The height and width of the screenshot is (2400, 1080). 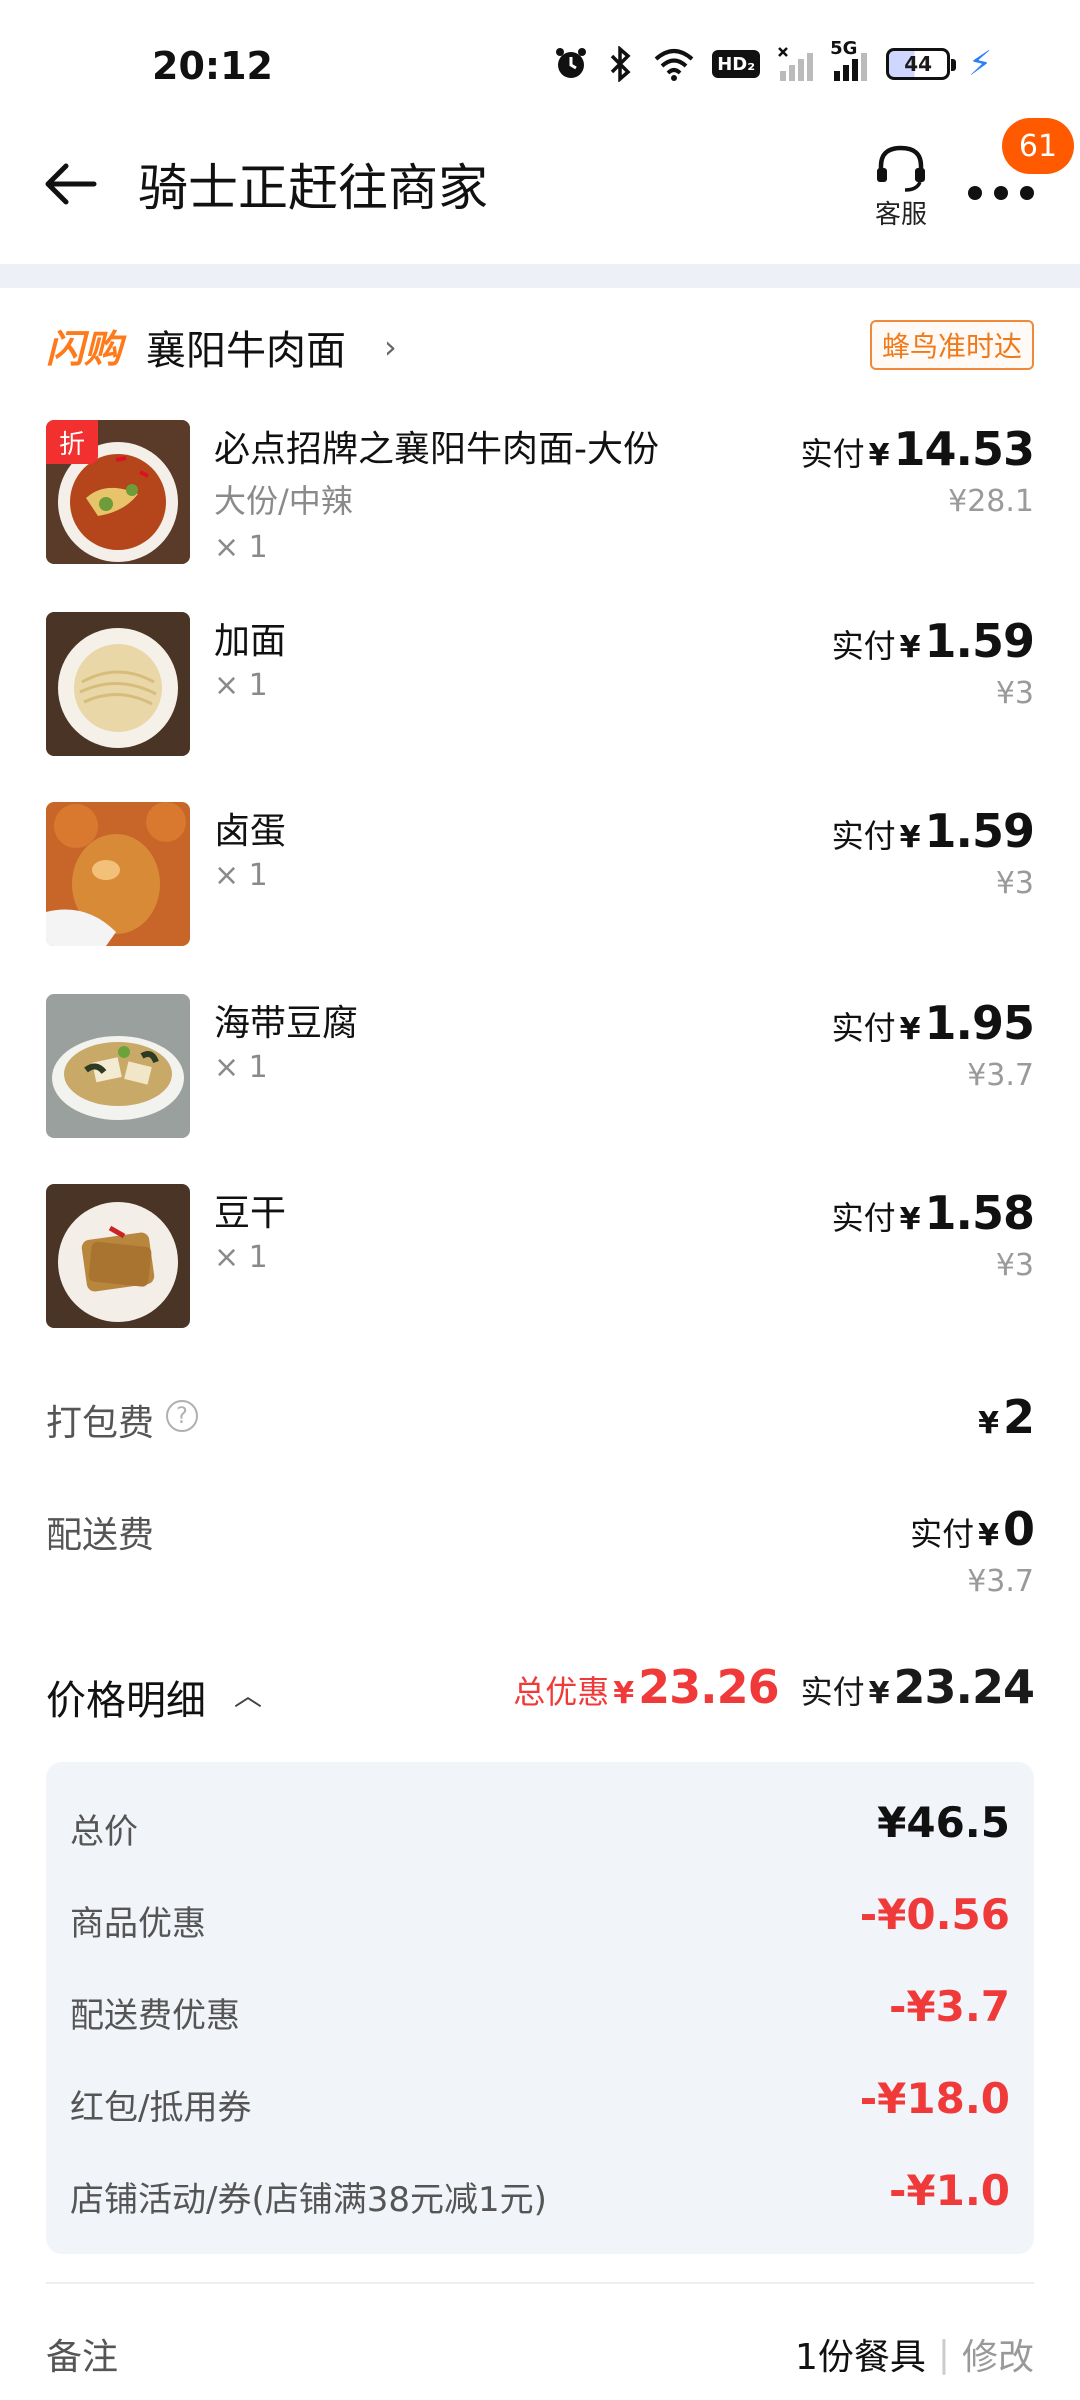 I want to click on status-icons: HD₂ 5G 44 ⚡, so click(x=773, y=61).